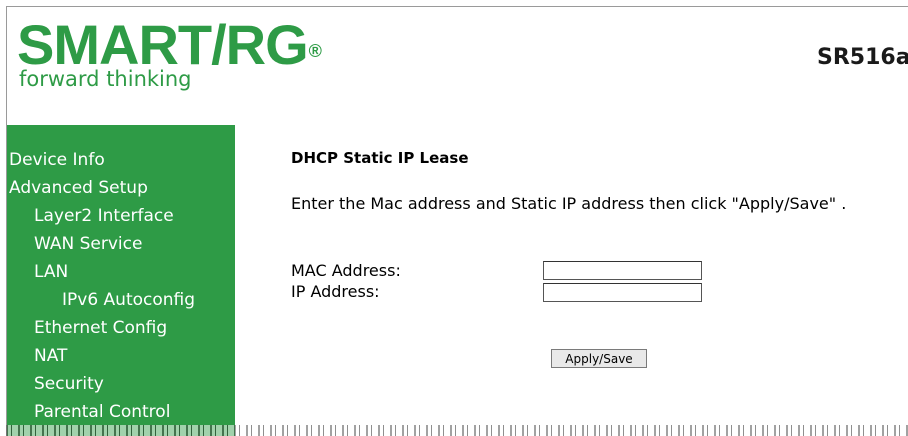 The width and height of the screenshot is (908, 436). I want to click on sidebar-item-advanced-setup: Advanced Setup, so click(78, 188).